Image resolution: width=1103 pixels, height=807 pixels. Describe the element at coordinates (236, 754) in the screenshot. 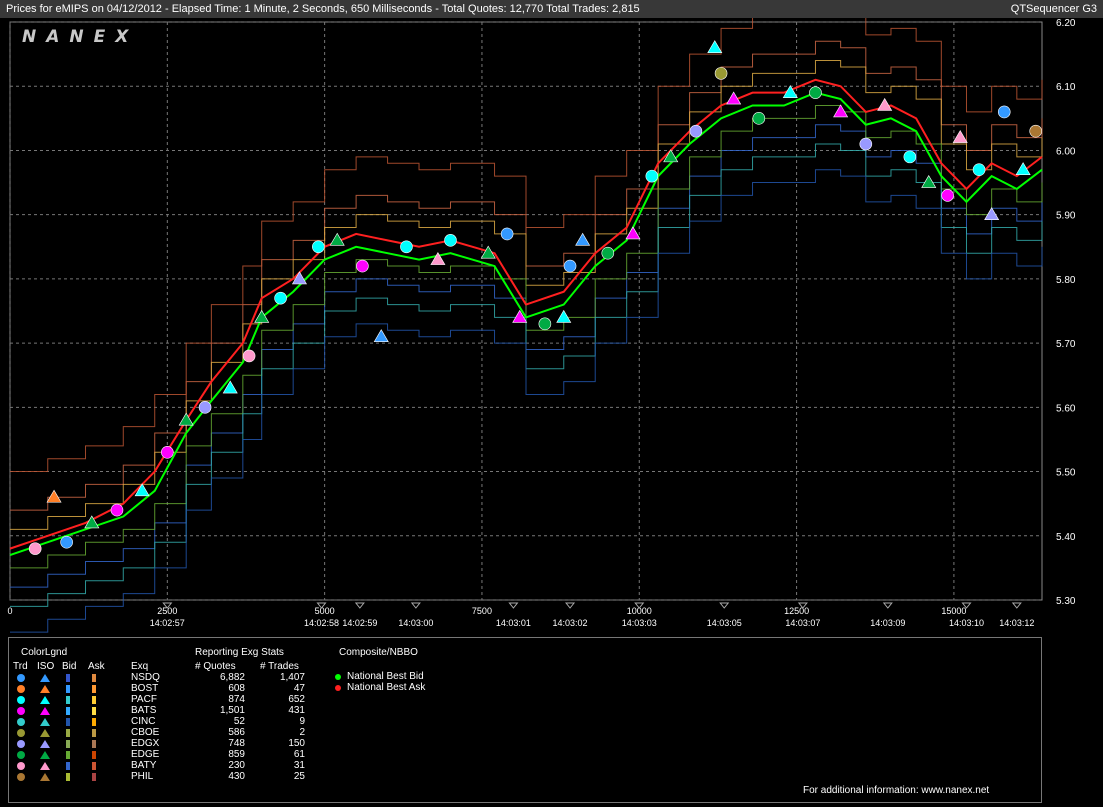

I see `legend-quote-count: 859` at that location.